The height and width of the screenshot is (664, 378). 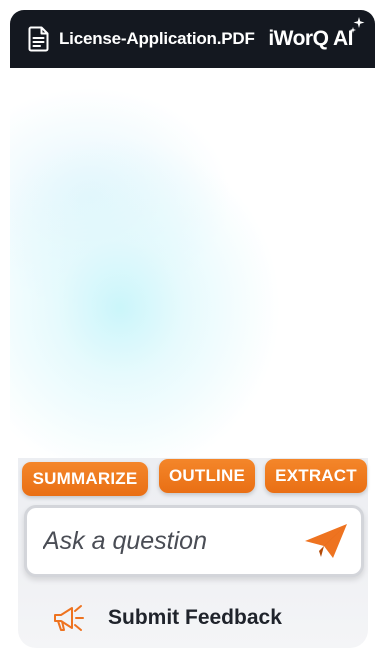 What do you see at coordinates (38, 39) in the screenshot?
I see `document-icon` at bounding box center [38, 39].